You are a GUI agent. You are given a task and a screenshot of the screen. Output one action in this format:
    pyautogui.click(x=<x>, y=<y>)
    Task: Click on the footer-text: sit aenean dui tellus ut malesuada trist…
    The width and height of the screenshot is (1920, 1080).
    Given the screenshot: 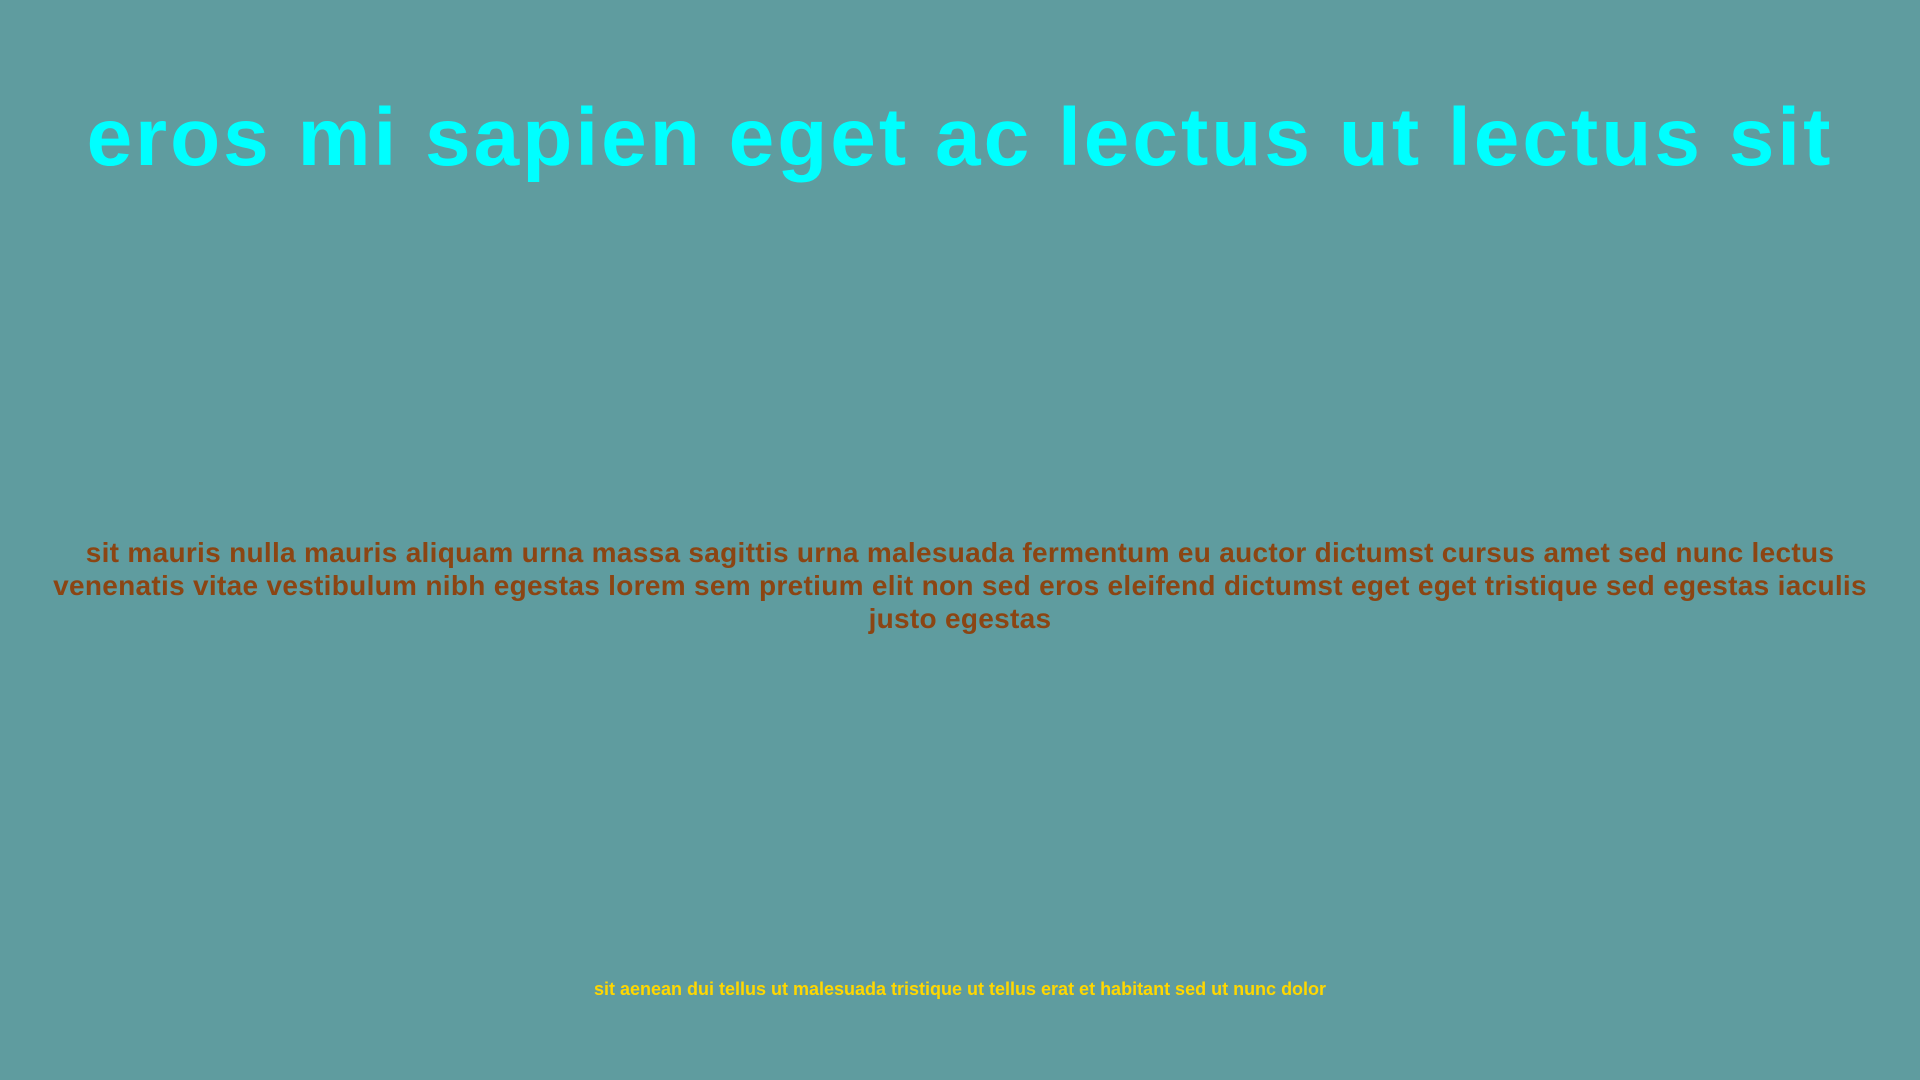 What is the action you would take?
    pyautogui.click(x=960, y=989)
    